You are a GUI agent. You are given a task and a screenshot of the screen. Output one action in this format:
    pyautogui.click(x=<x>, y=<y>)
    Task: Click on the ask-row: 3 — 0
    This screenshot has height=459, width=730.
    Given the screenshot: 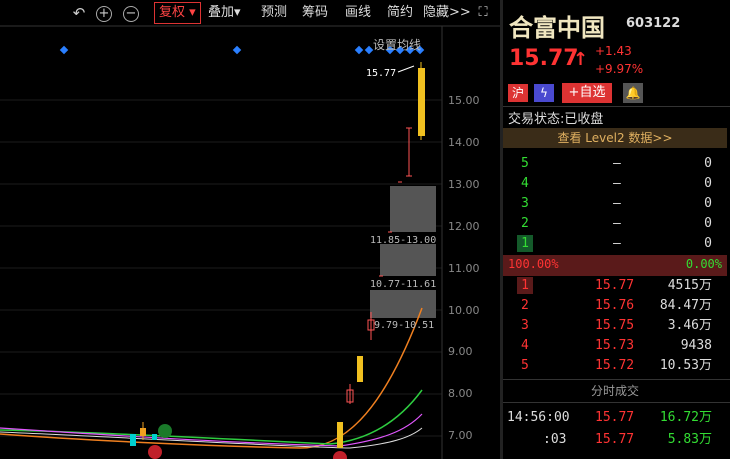 What is the action you would take?
    pyautogui.click(x=616, y=204)
    